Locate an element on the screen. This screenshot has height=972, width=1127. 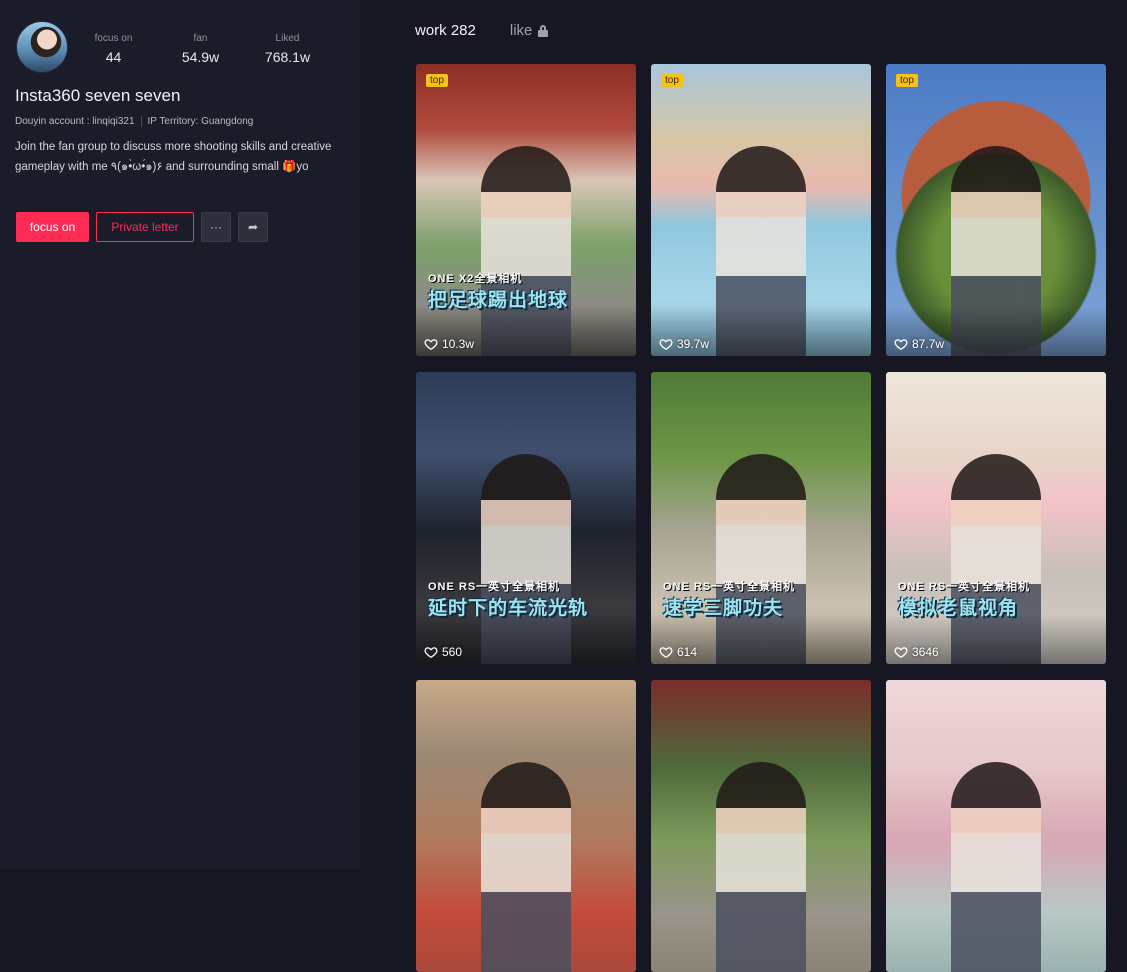
video-card: top 39.7w is located at coordinates (761, 210).